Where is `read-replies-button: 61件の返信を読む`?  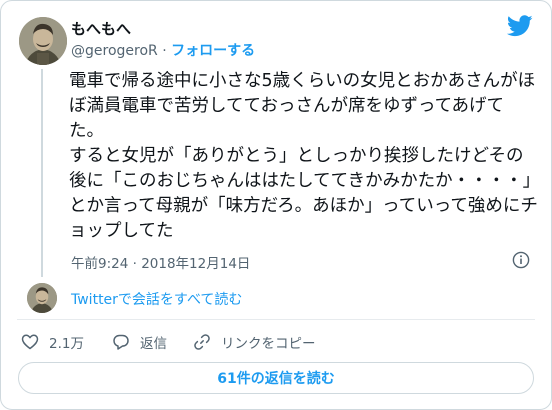
read-replies-button: 61件の返信を読む is located at coordinates (276, 378).